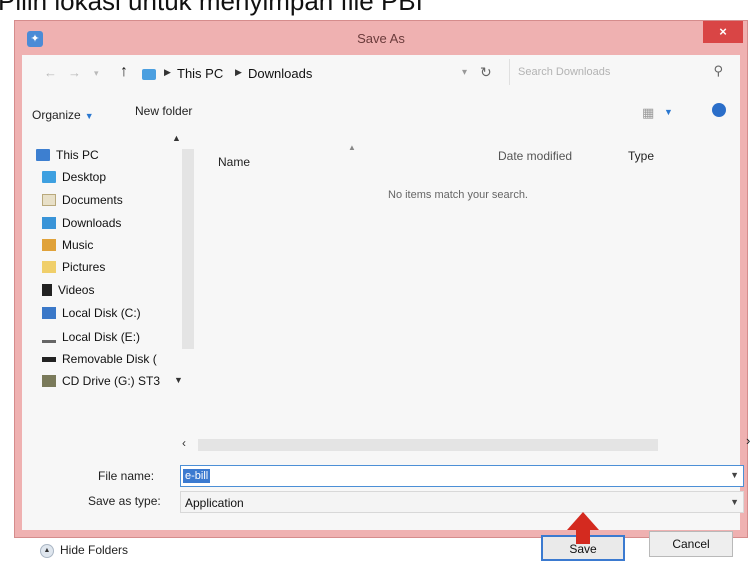 The image size is (752, 561). I want to click on close-button: ×, so click(723, 32).